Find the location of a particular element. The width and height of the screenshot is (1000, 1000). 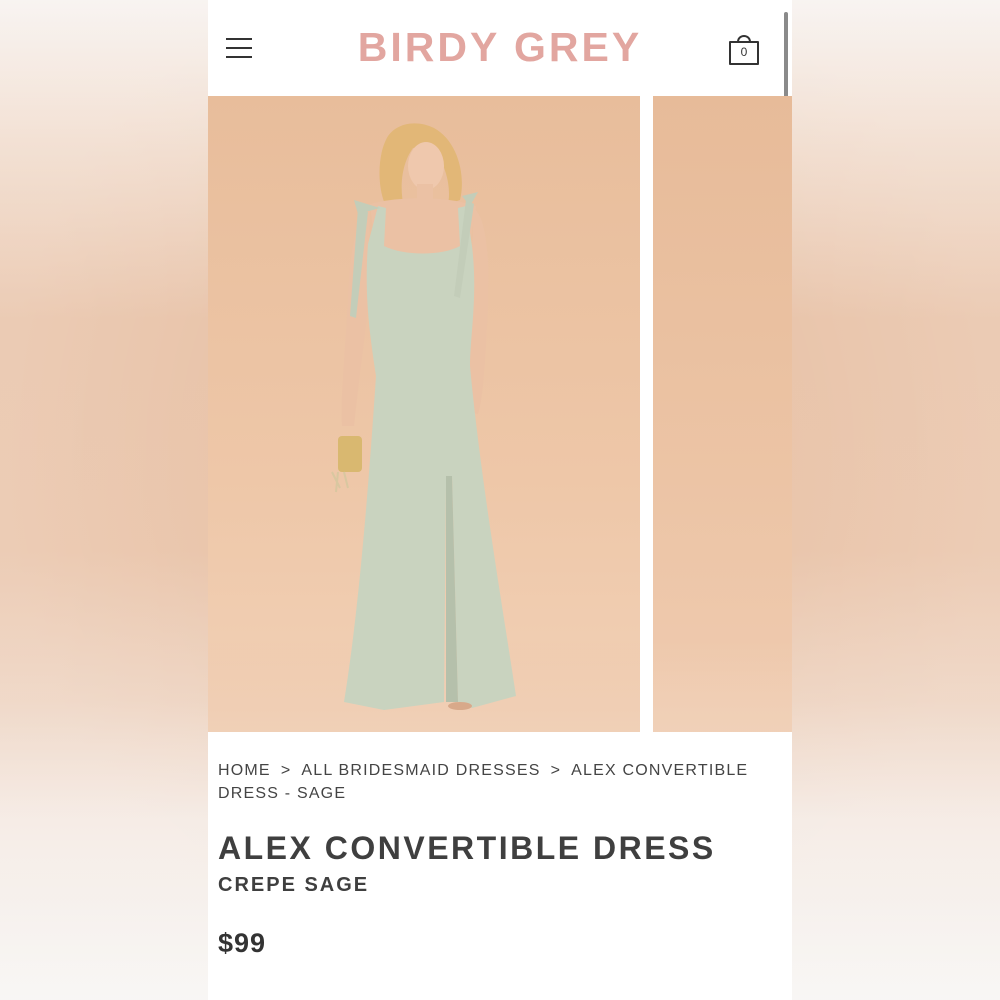

site-header: BIRDY GREY 0 is located at coordinates (500, 65).